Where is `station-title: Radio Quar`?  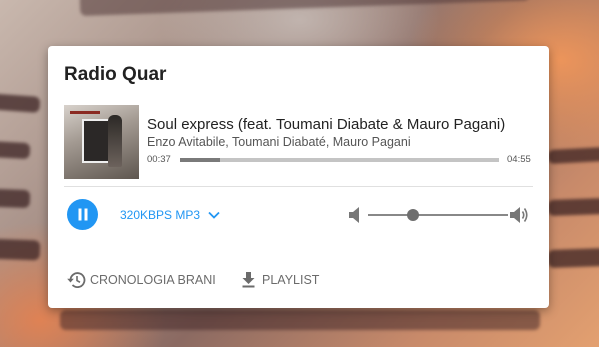
station-title: Radio Quar is located at coordinates (115, 74).